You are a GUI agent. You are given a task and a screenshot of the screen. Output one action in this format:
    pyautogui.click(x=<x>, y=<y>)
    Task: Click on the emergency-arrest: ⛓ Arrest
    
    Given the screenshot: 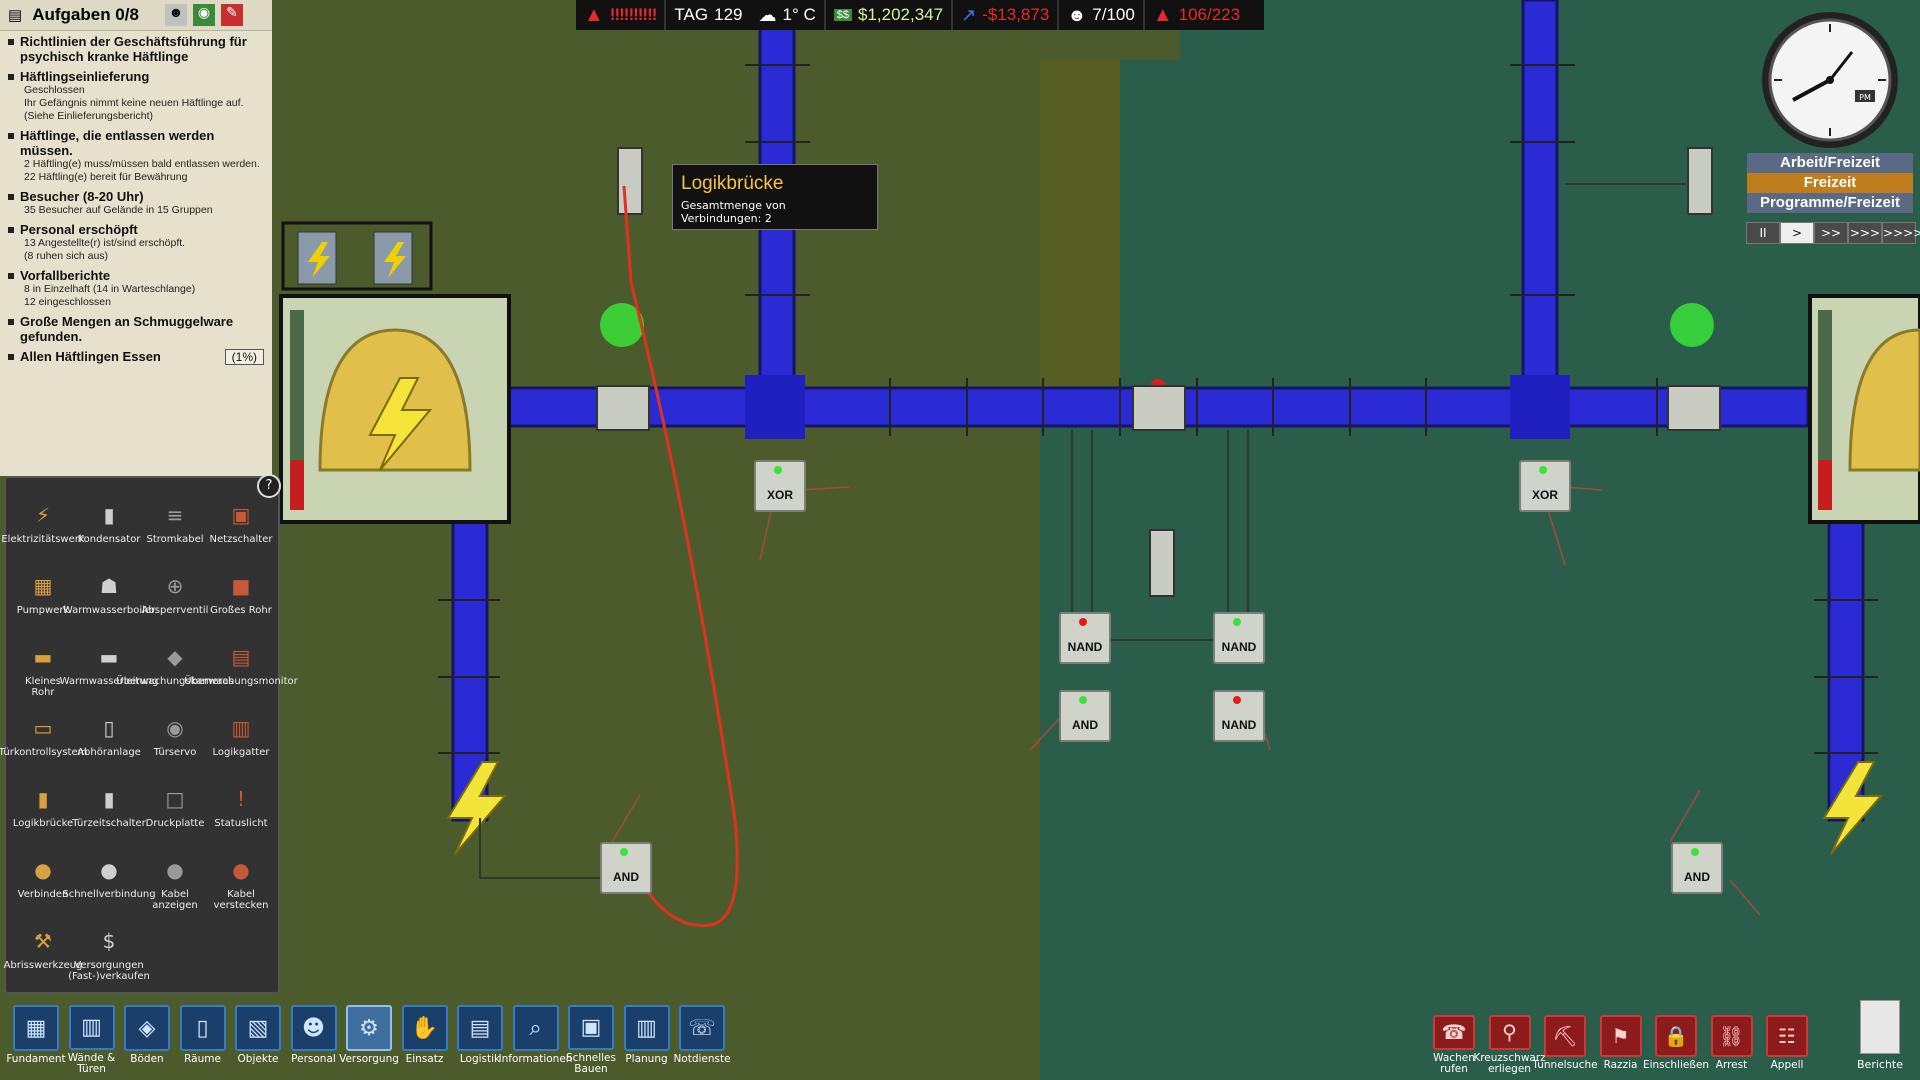 What is the action you would take?
    pyautogui.click(x=1732, y=1045)
    